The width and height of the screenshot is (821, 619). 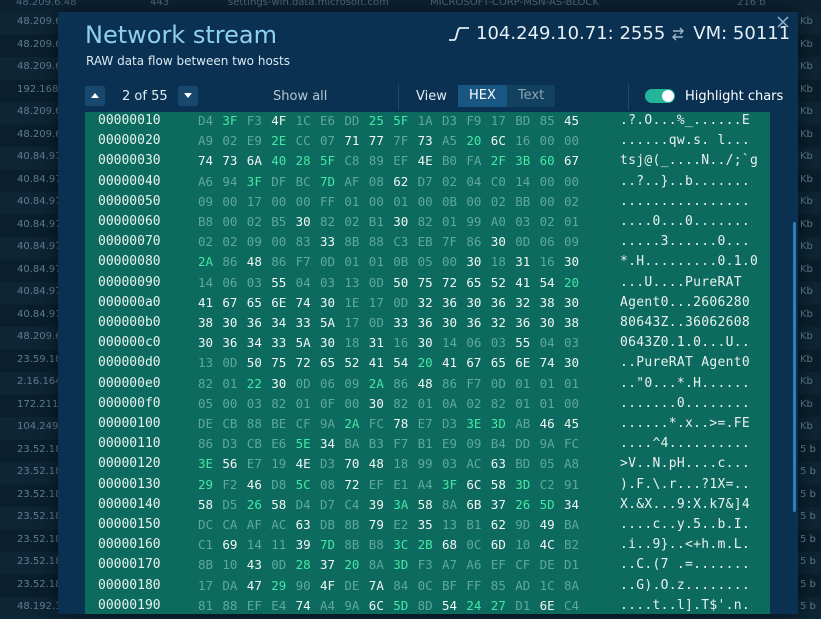 I want to click on hex-byte: 20, so click(x=572, y=282).